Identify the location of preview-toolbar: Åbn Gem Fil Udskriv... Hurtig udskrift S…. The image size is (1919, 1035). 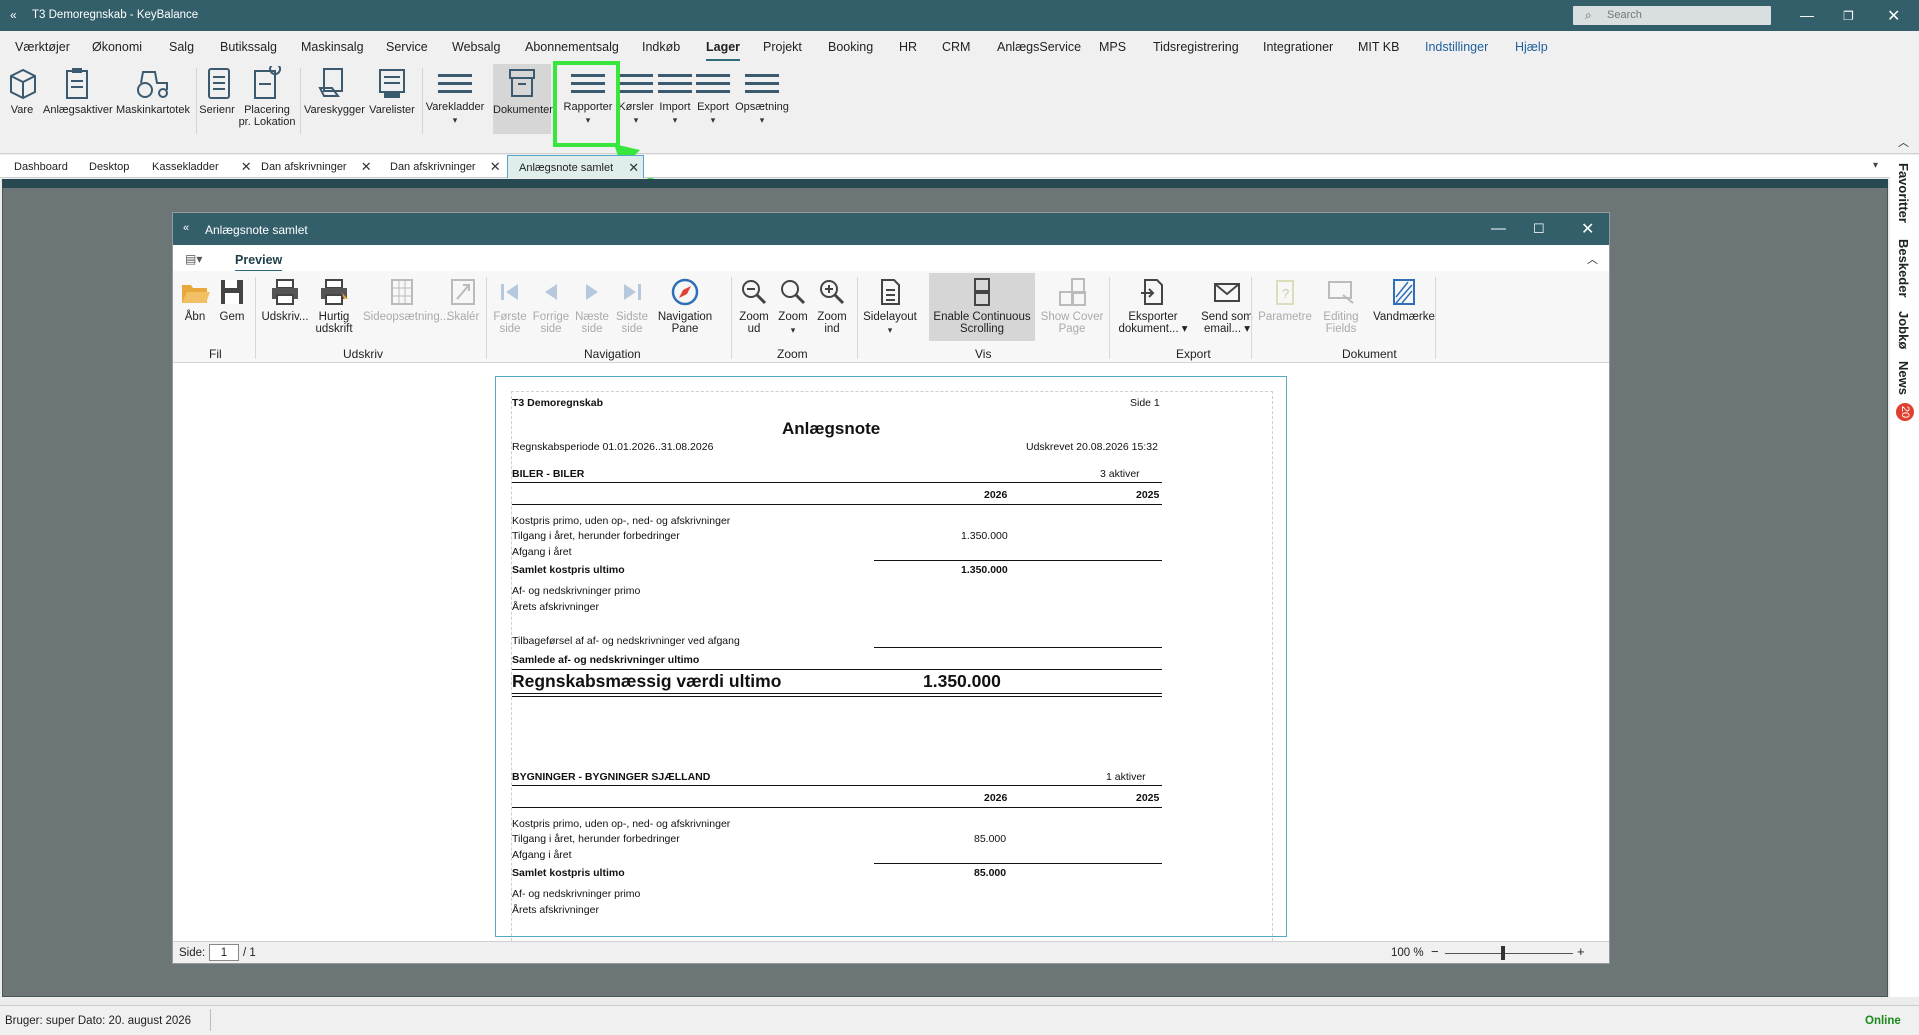
(891, 317).